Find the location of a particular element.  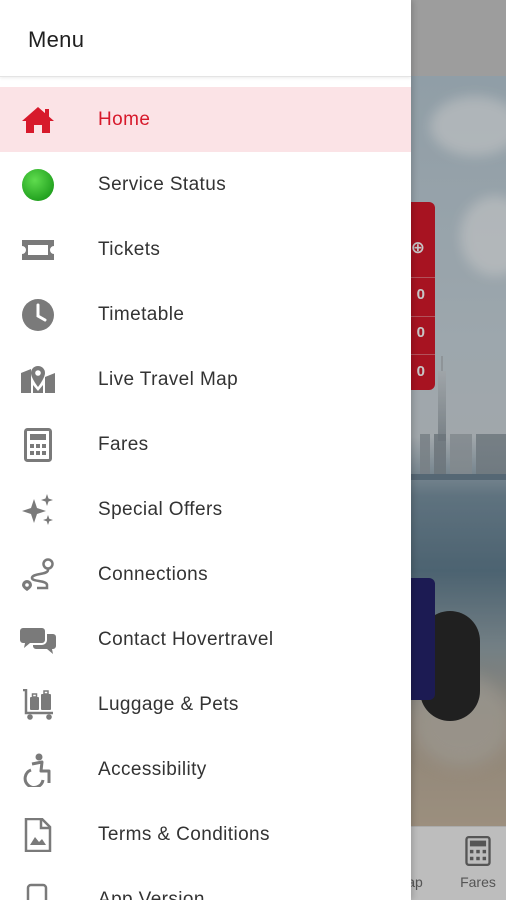

menu-item-tickets: Tickets is located at coordinates (205, 249).